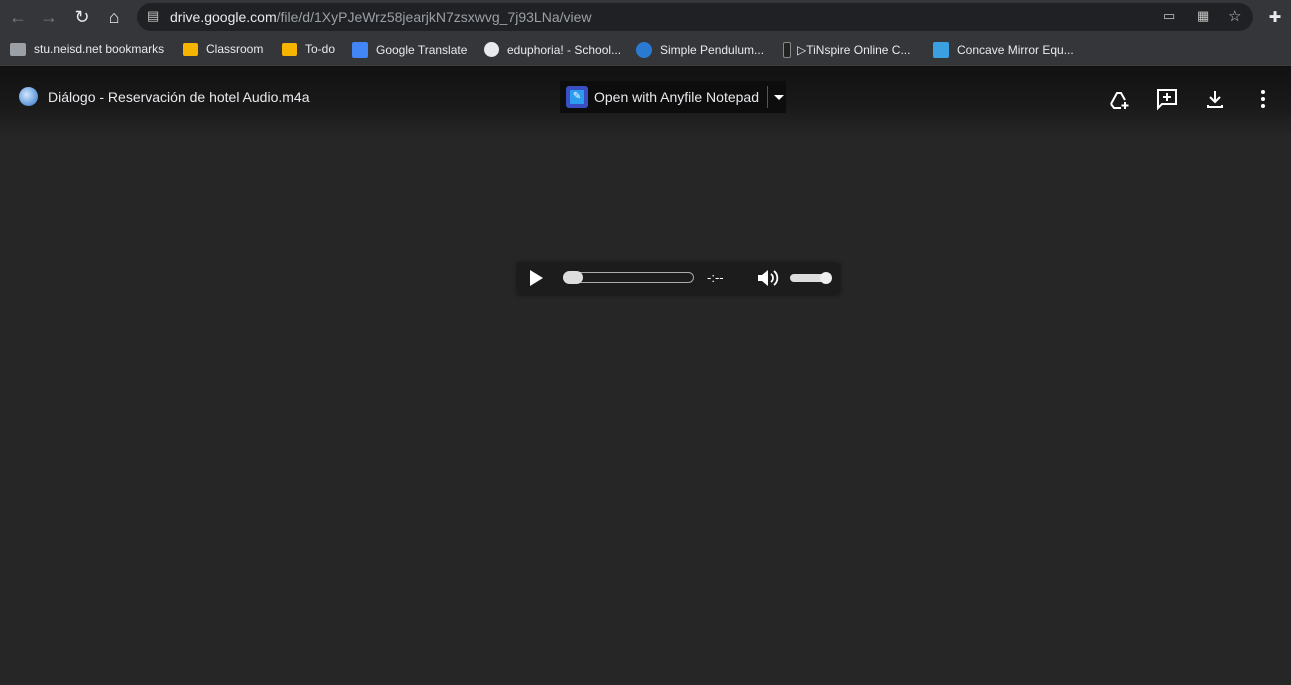  What do you see at coordinates (1234, 16) in the screenshot?
I see `bookmark-star-icon: ☆` at bounding box center [1234, 16].